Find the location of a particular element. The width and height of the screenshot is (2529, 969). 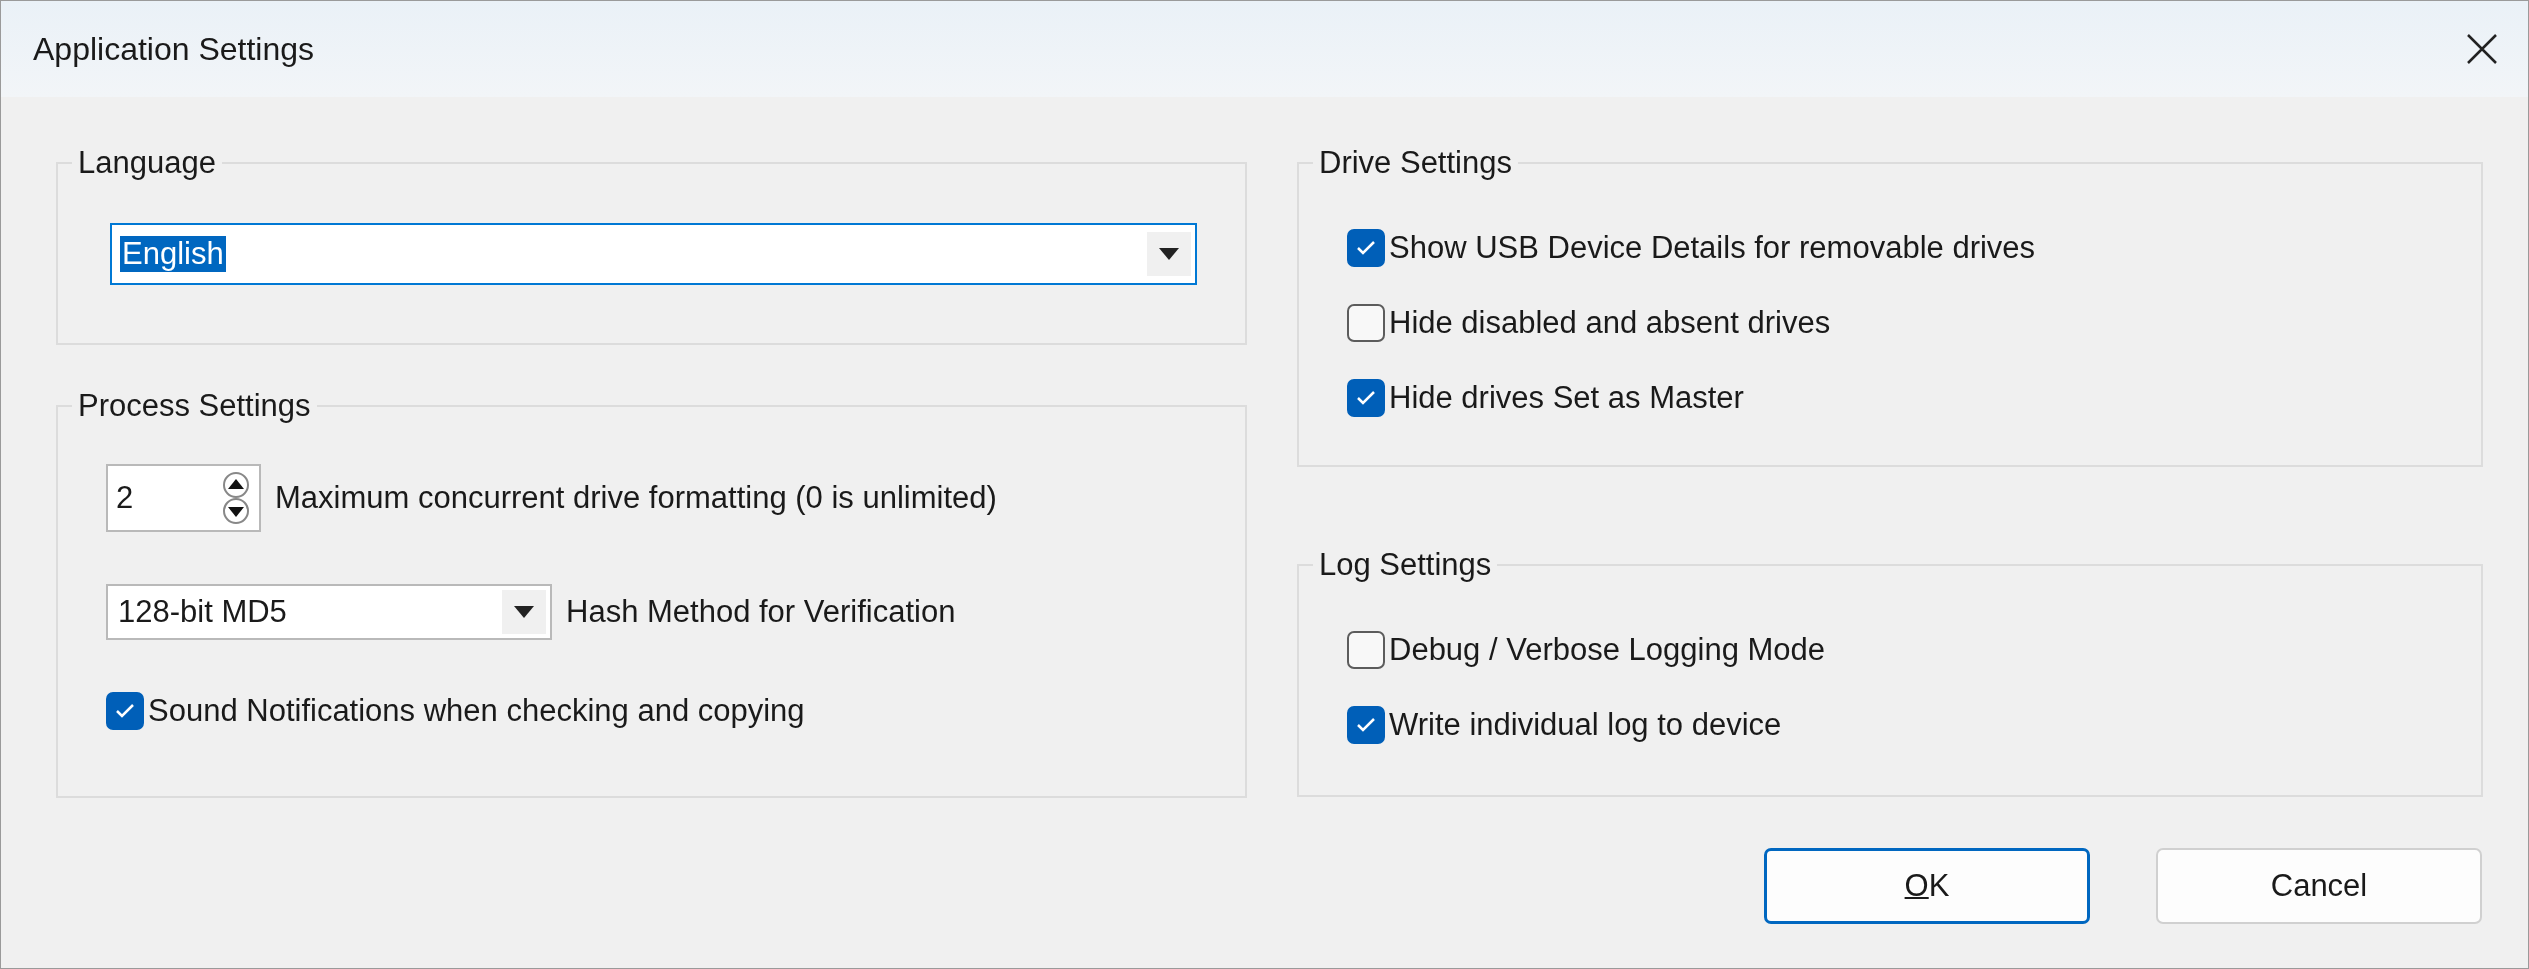

field-label: Maximum concurrent drive formatting (0 is unlimited) is located at coordinates (636, 498).